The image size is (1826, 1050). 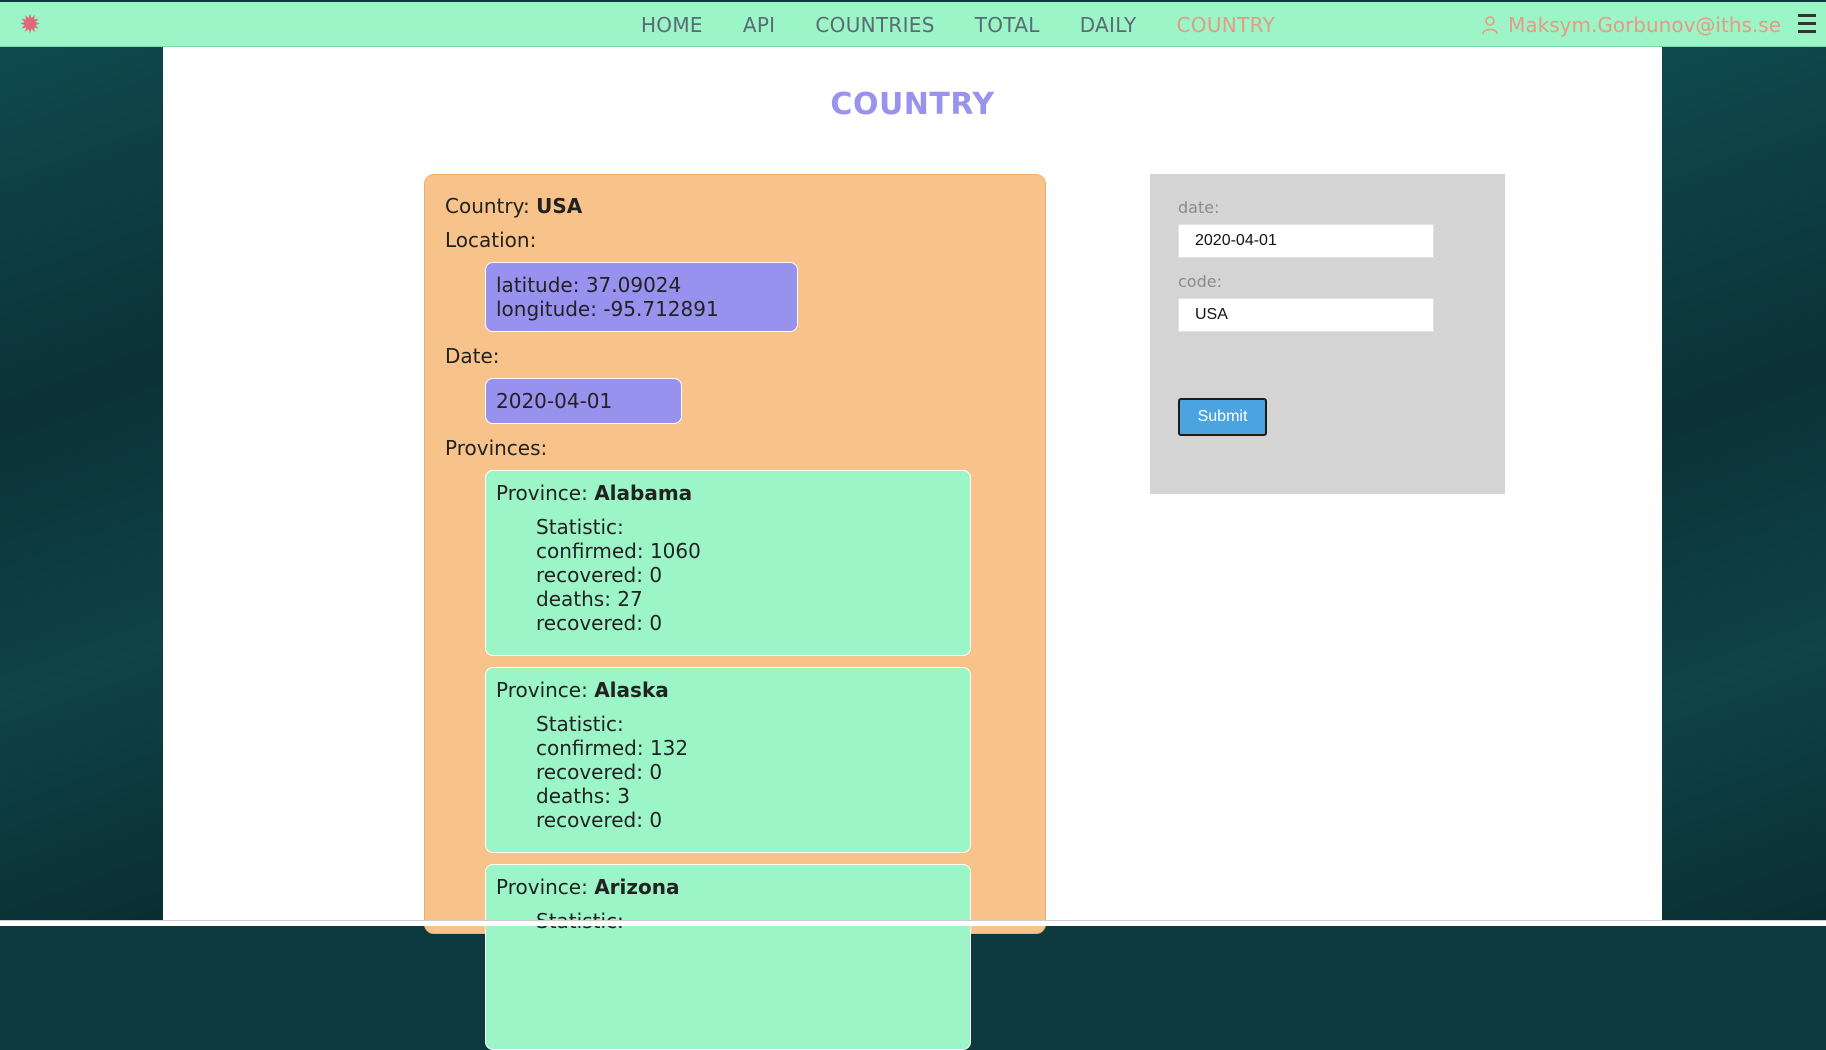 What do you see at coordinates (874, 25) in the screenshot?
I see `nav-link-countries: COUNTRIES` at bounding box center [874, 25].